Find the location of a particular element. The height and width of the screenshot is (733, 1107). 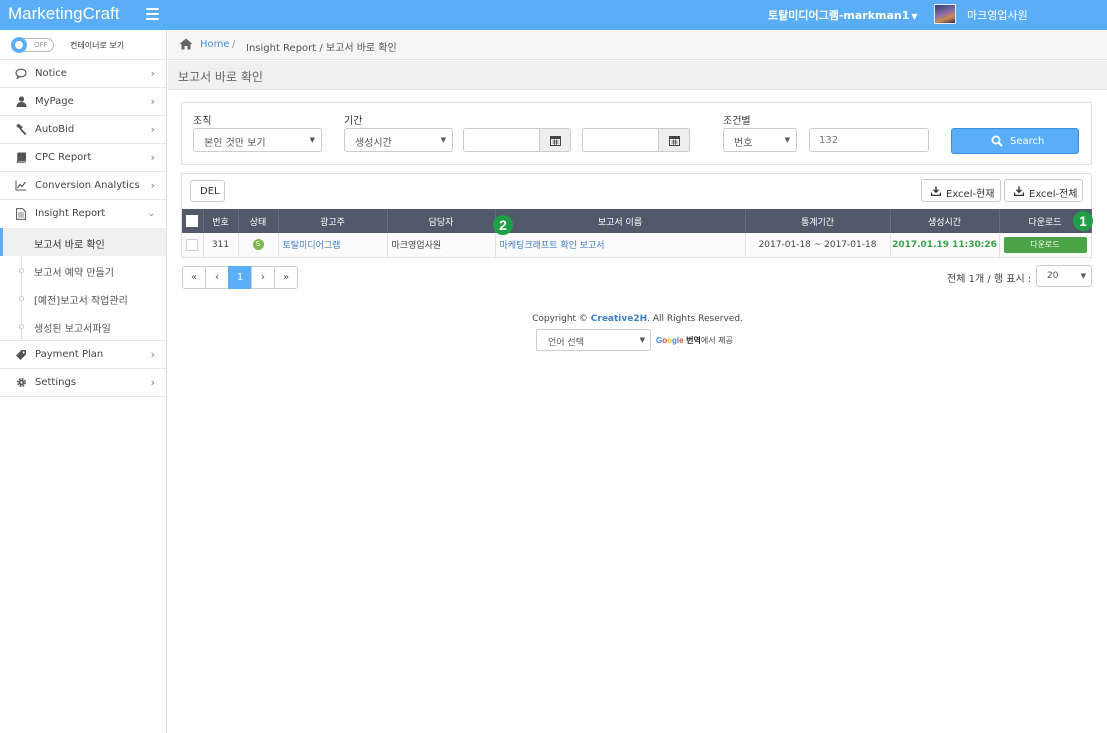

row-advertiser-cell: 토탈미디어그램 is located at coordinates (333, 245).